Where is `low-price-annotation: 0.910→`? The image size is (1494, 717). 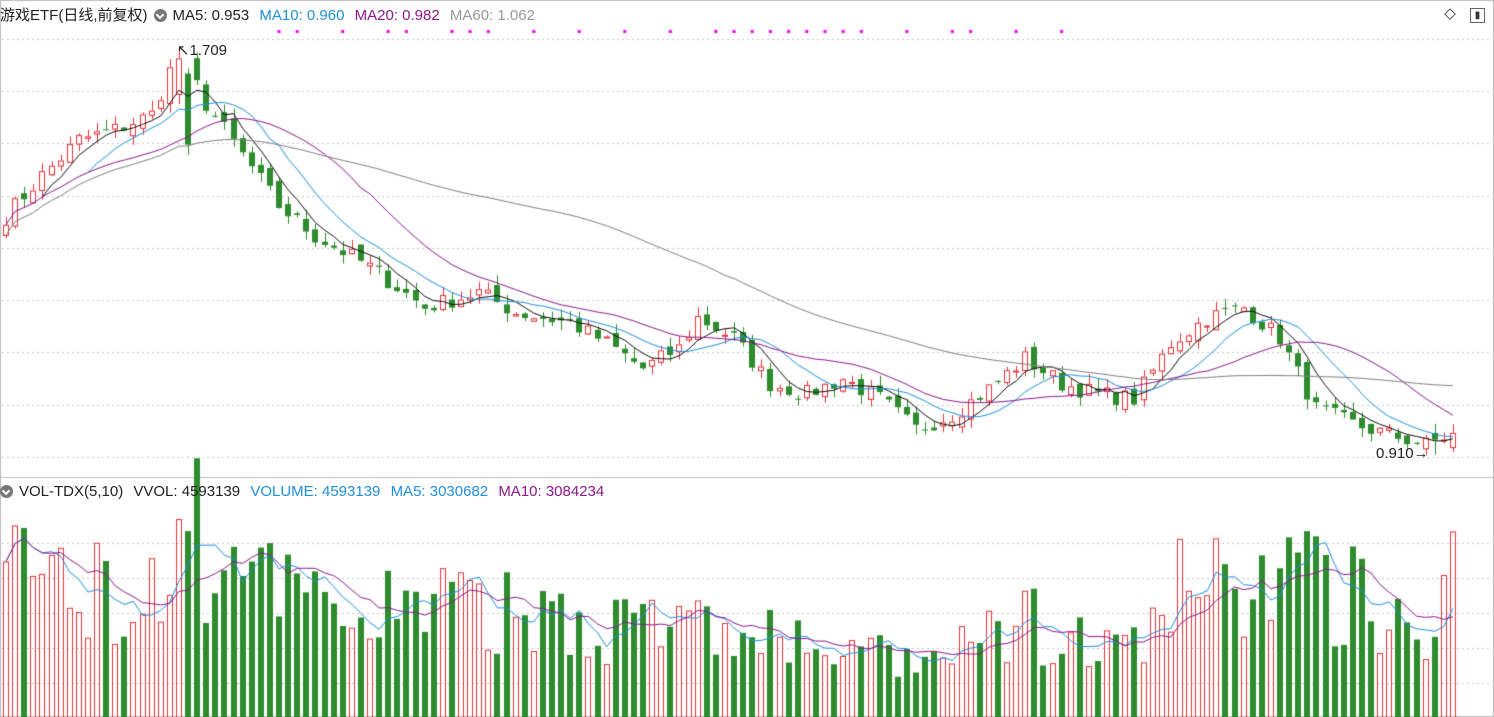
low-price-annotation: 0.910→ is located at coordinates (1402, 453).